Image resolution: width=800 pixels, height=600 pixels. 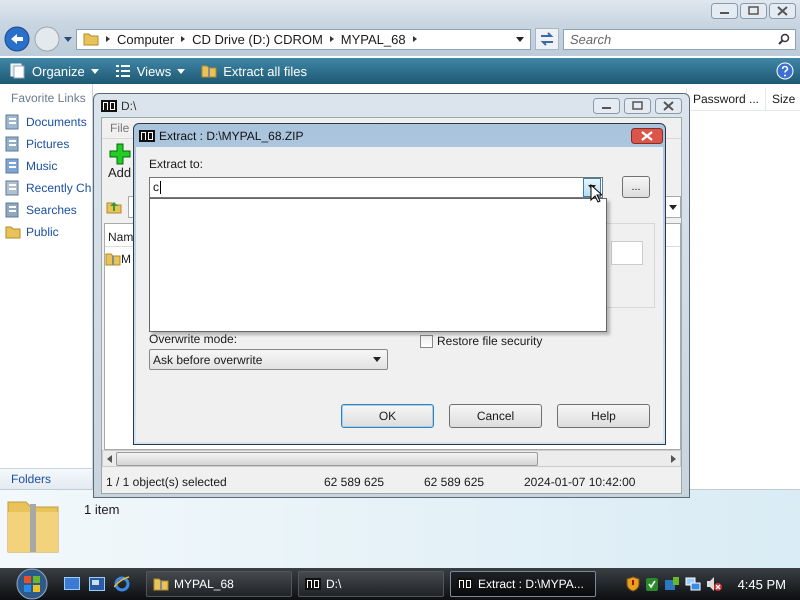 What do you see at coordinates (150, 71) in the screenshot?
I see `toolbar-button: Views` at bounding box center [150, 71].